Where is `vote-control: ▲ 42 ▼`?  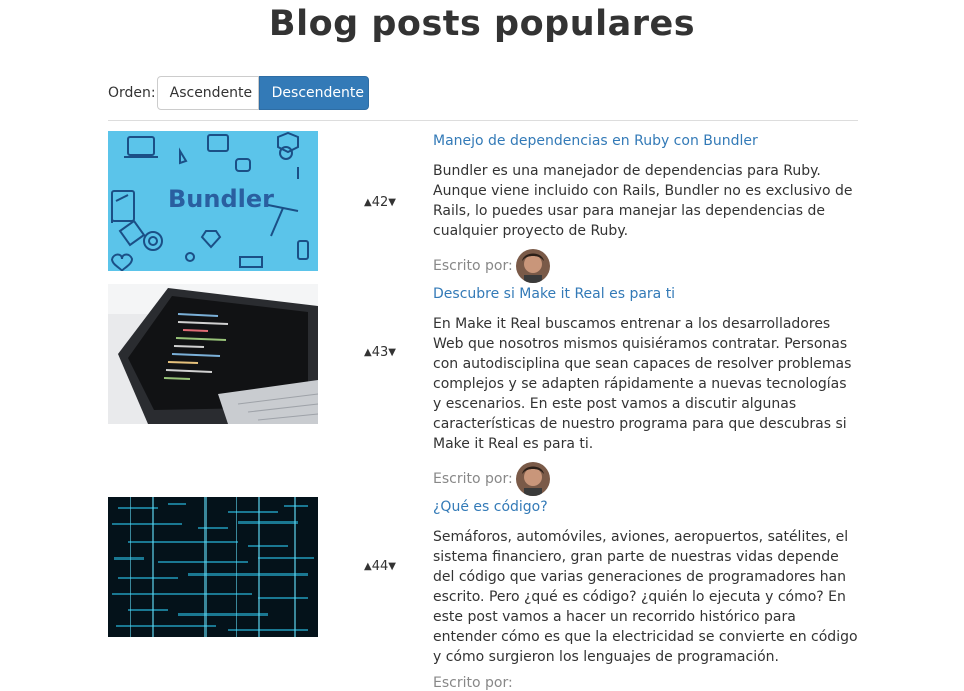
vote-control: ▲ 42 ▼ is located at coordinates (385, 202).